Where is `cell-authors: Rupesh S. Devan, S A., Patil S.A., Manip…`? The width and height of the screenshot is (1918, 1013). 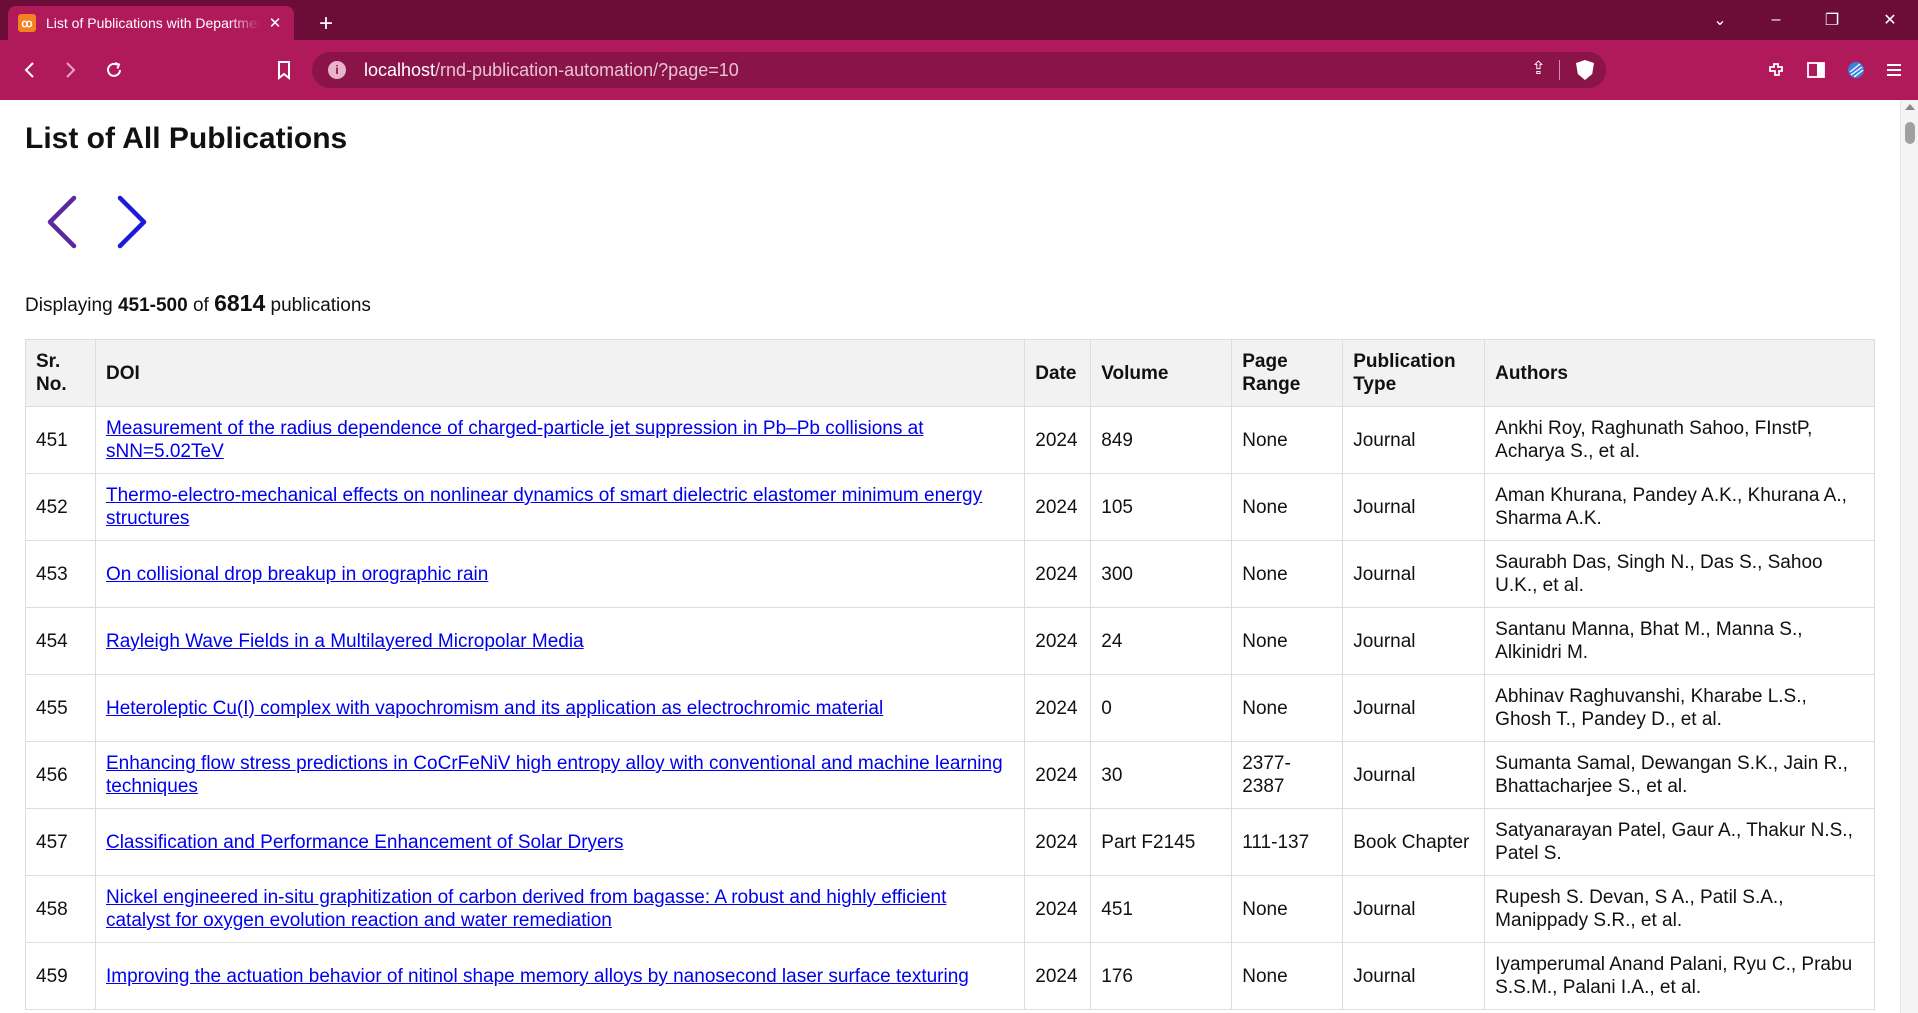 cell-authors: Rupesh S. Devan, S A., Patil S.A., Manip… is located at coordinates (1679, 909).